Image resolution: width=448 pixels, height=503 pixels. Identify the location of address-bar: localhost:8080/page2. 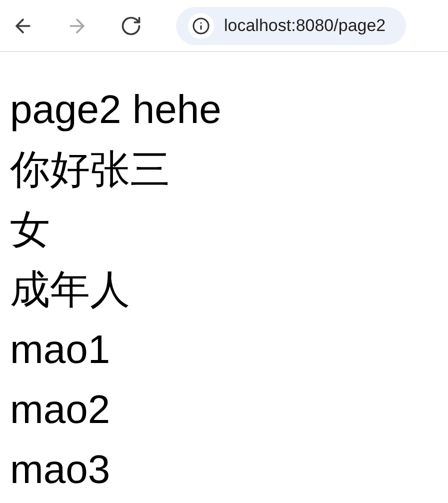
(291, 25).